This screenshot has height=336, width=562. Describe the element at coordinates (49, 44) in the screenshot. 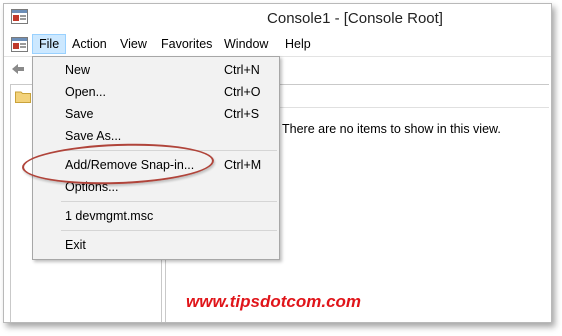

I see `menu-file: File` at that location.